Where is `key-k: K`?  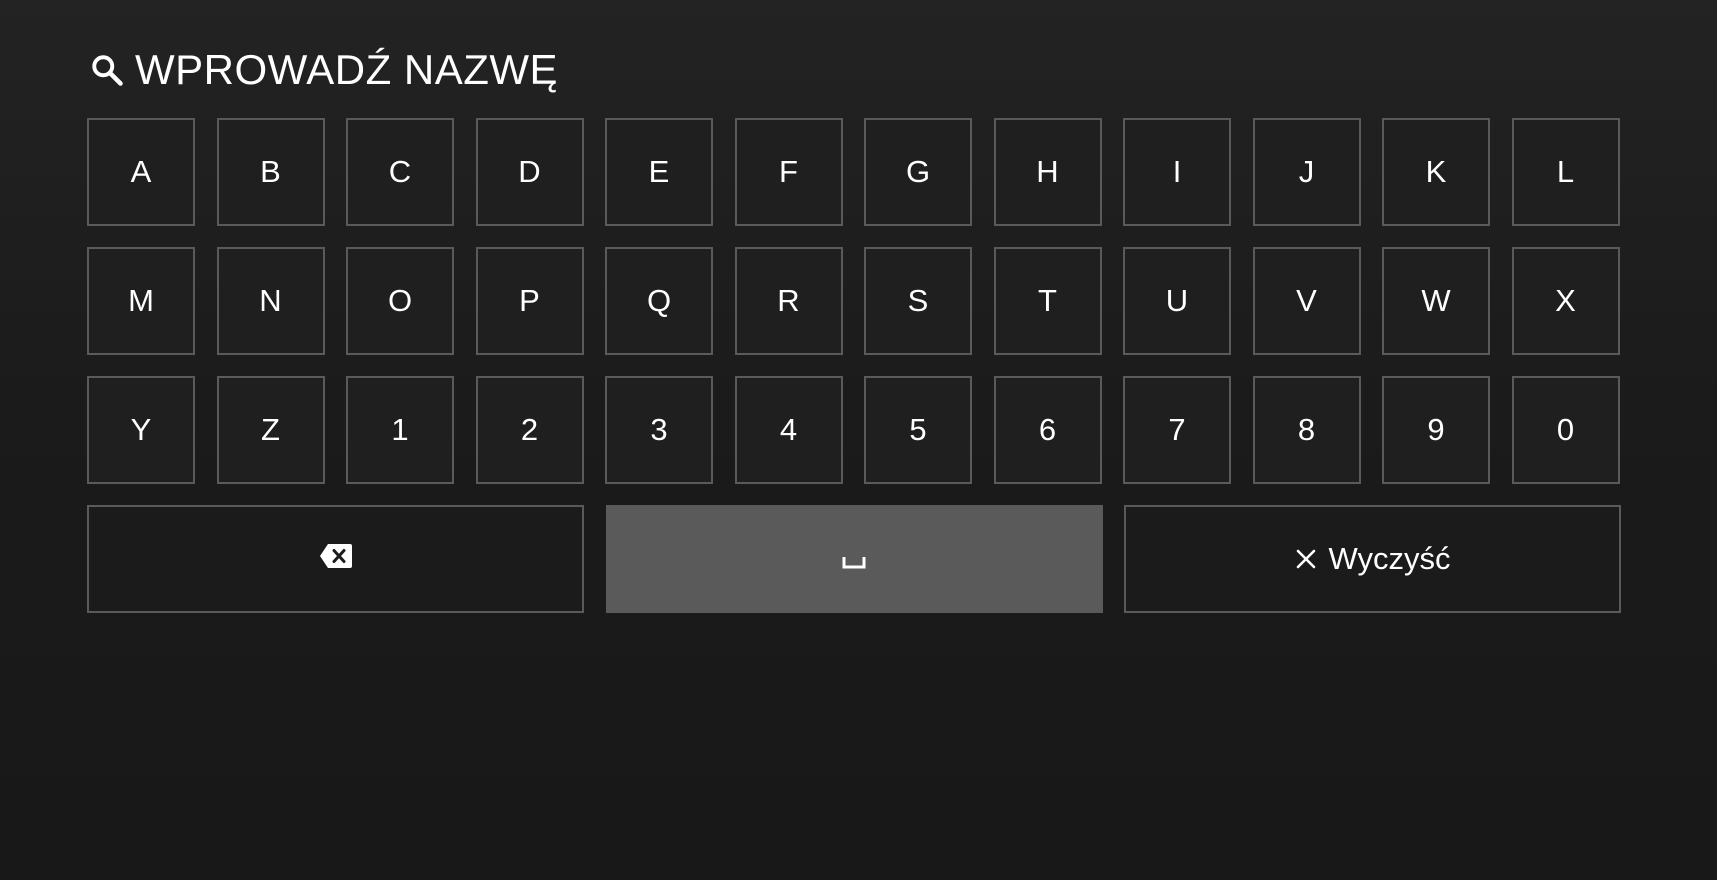
key-k: K is located at coordinates (1436, 172).